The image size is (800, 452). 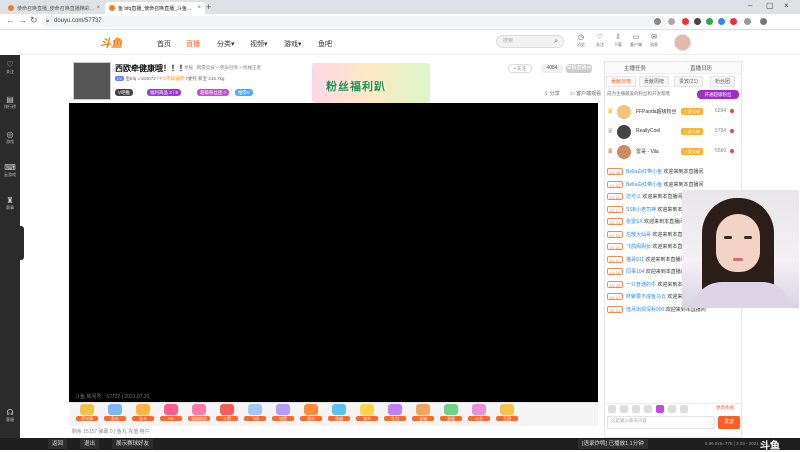 I want to click on minimize-icon: –, so click(x=750, y=5).